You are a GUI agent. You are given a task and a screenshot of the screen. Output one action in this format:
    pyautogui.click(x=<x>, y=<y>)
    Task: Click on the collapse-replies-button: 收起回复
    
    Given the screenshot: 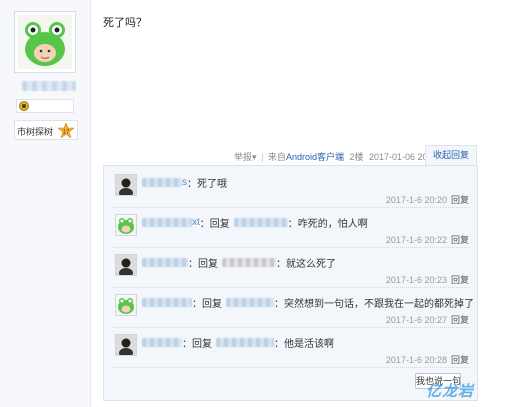 What is the action you would take?
    pyautogui.click(x=451, y=155)
    